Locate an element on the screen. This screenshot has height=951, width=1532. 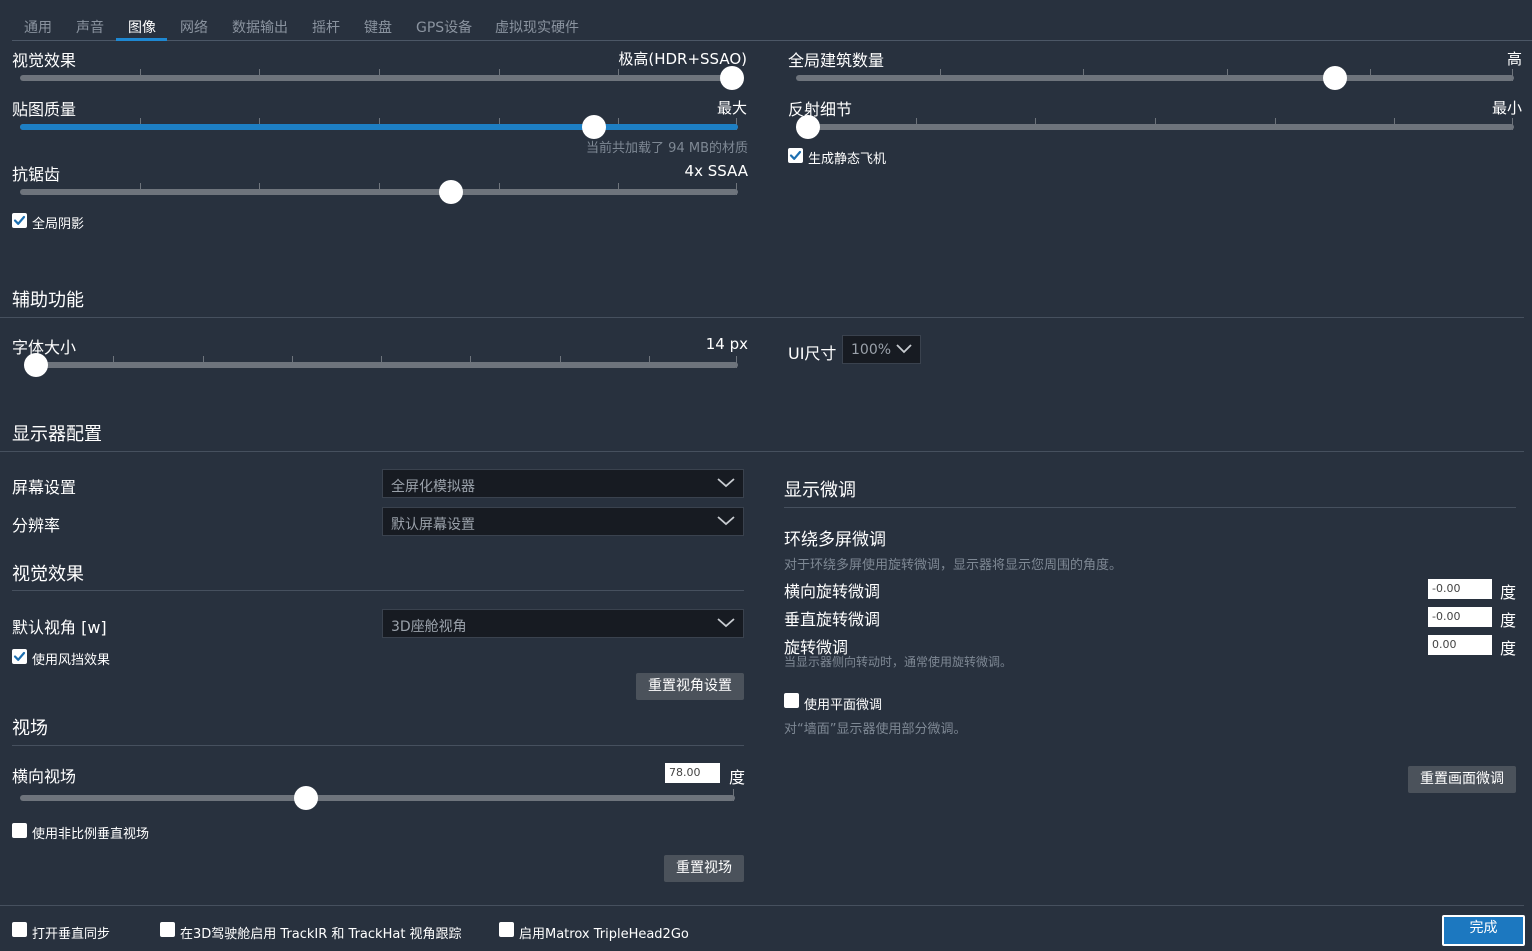
tab-general: 通用 is located at coordinates (38, 27).